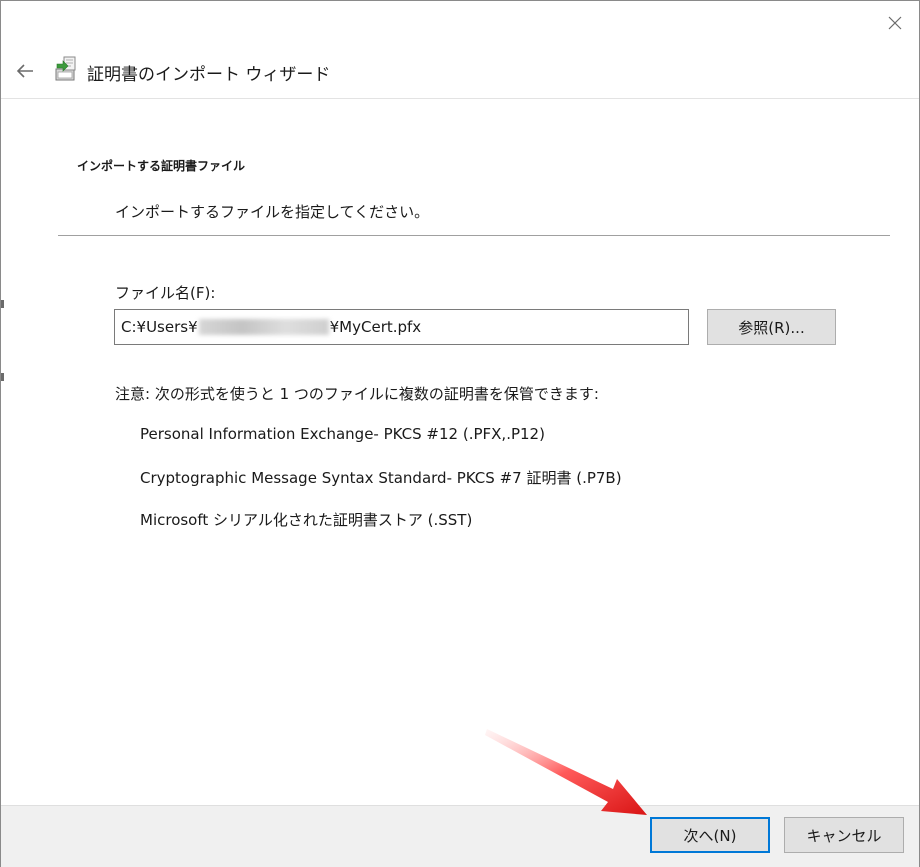 Image resolution: width=920 pixels, height=867 pixels. Describe the element at coordinates (209, 75) in the screenshot. I see `wizard-title: 証明書のインポート ウィザード` at that location.